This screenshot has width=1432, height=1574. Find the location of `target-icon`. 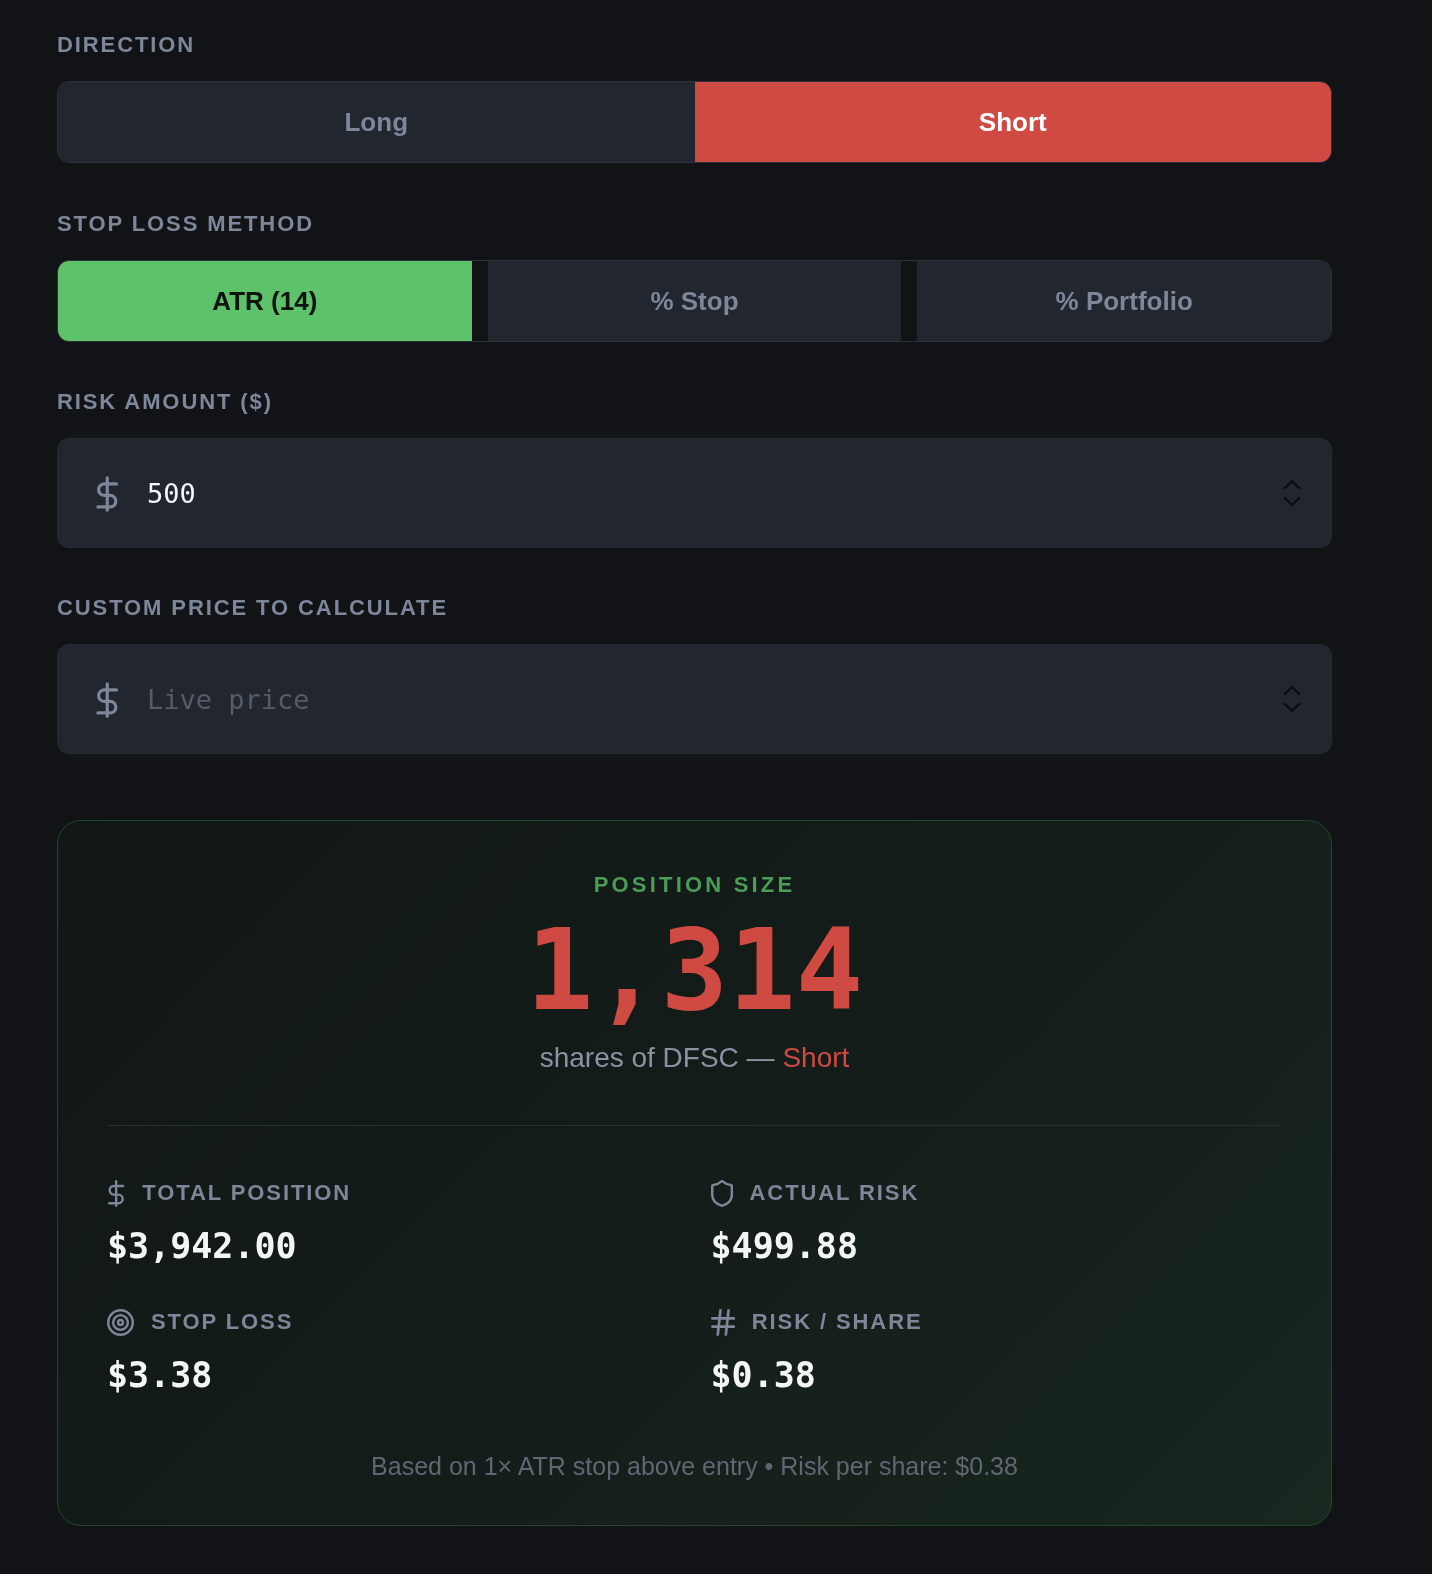

target-icon is located at coordinates (120, 1322).